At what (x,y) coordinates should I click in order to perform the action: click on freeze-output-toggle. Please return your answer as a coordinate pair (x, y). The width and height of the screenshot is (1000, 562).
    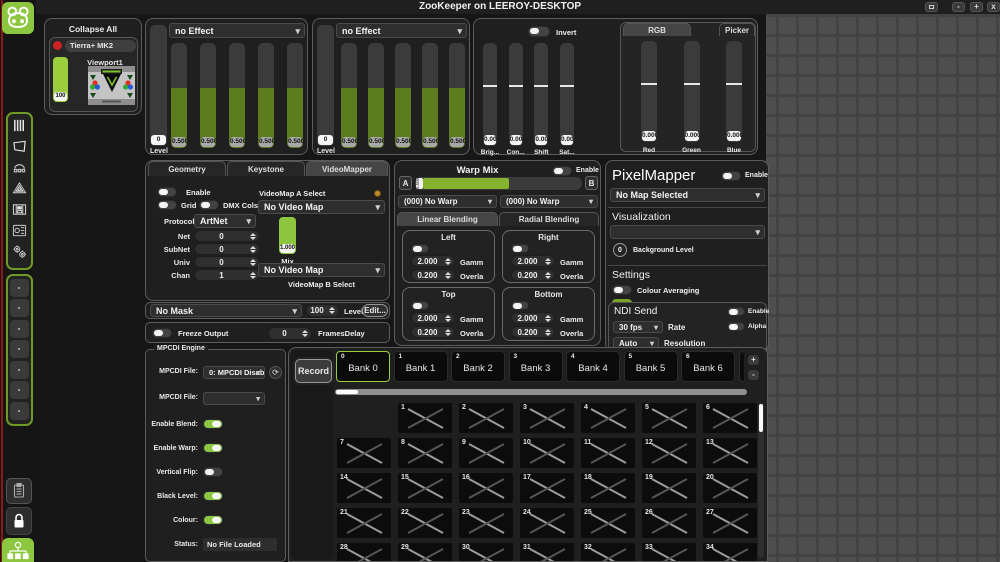
    Looking at the image, I should click on (162, 333).